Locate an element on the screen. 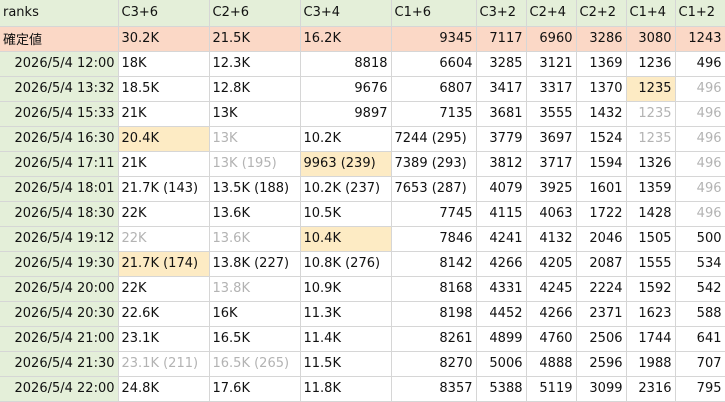  row-timestamp: 2026/5/4 18:30 is located at coordinates (59, 214).